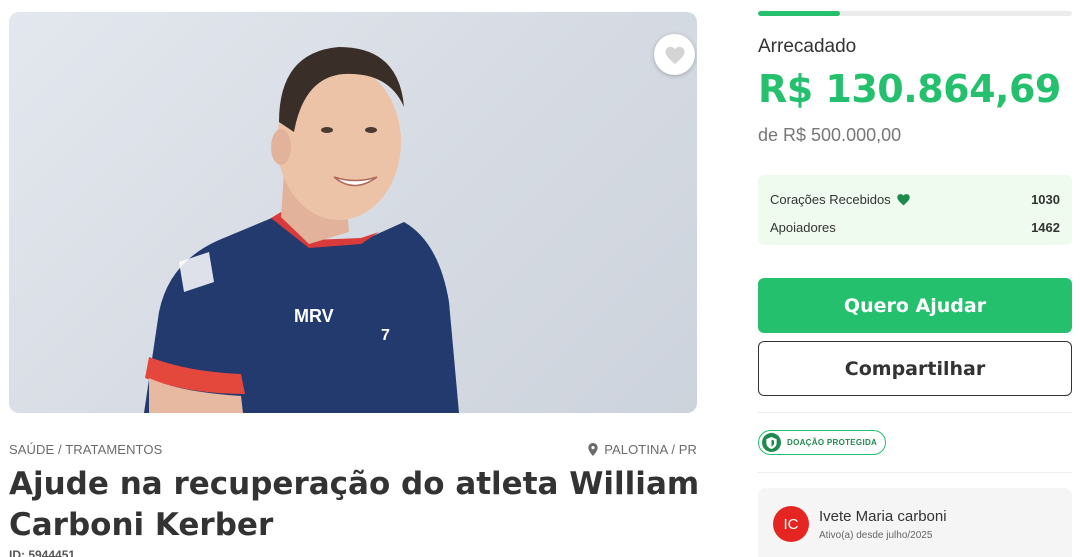 The image size is (1080, 557). I want to click on favorite-heart-button, so click(674, 54).